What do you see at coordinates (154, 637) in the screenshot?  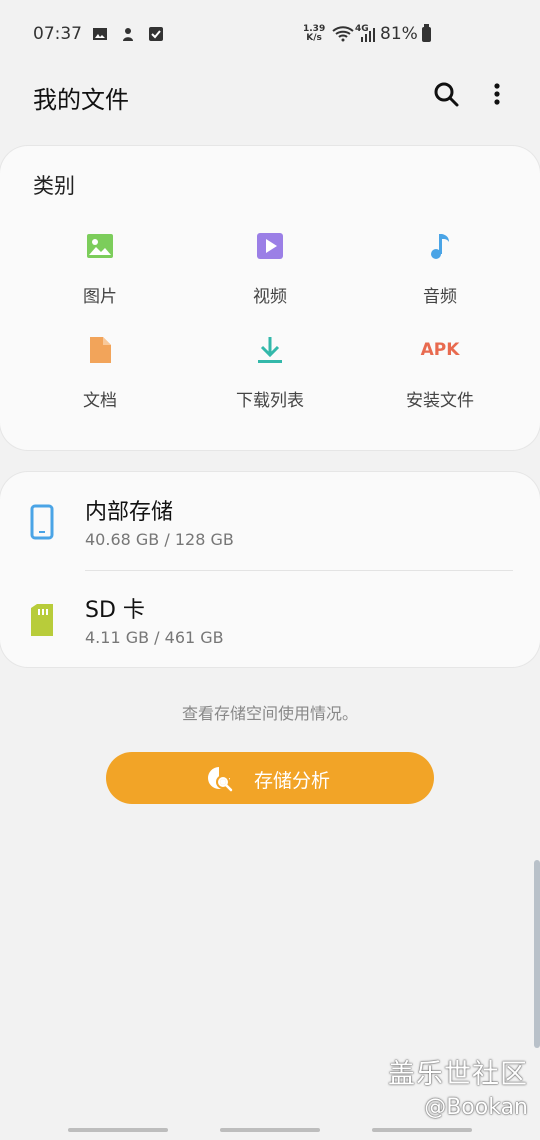 I see `storage-size: 4.11 GB / 461 GB` at bounding box center [154, 637].